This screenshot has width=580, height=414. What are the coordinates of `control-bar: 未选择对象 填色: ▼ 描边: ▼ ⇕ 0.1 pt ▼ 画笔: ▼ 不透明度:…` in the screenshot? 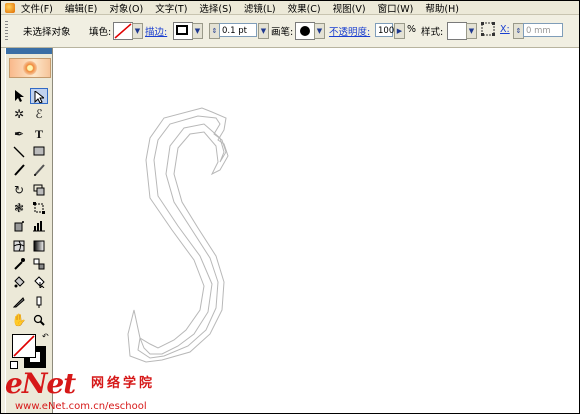 It's located at (290, 31).